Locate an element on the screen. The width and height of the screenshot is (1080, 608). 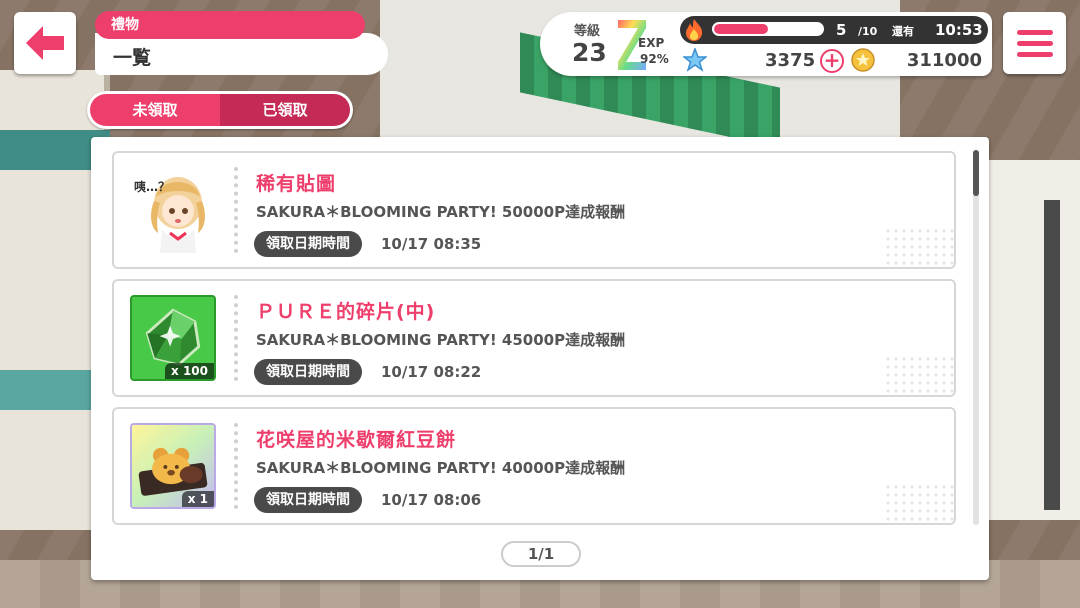
coin-icon is located at coordinates (863, 60).